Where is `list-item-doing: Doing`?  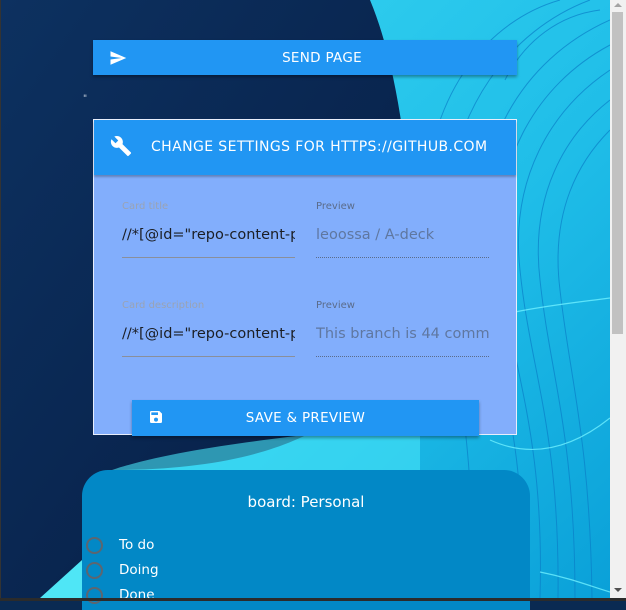 list-item-doing: Doing is located at coordinates (122, 570).